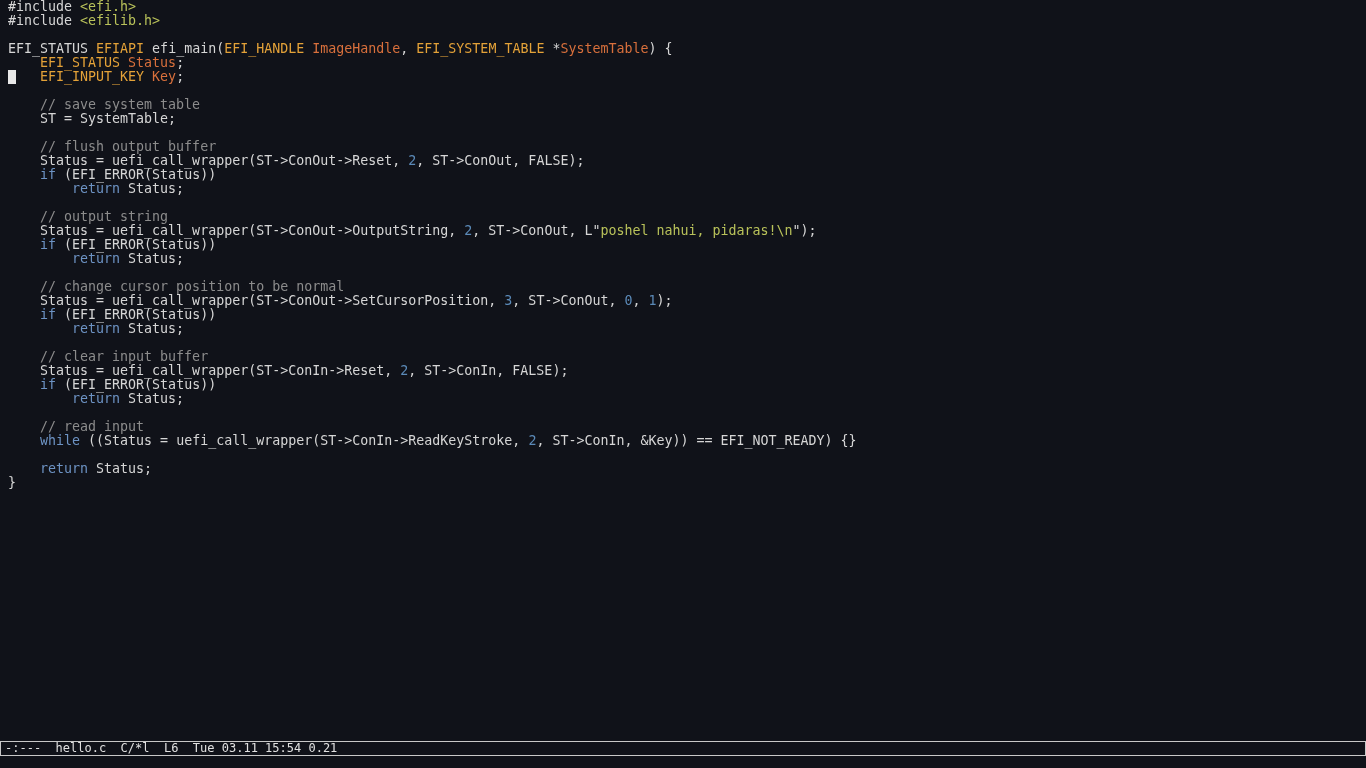 This screenshot has width=1366, height=768. I want to click on code-line: EFI_STATUS EFIAPI efi_main(EFI_HANDLE ImageHandle, EFI_SYSTEM_TABLE *SystemTable) {, so click(340, 48).